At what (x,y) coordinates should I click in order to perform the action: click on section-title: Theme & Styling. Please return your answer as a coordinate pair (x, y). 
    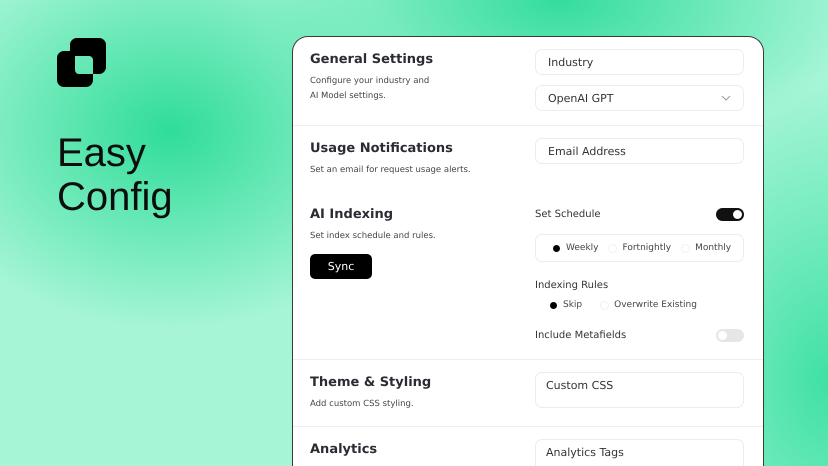
    Looking at the image, I should click on (371, 383).